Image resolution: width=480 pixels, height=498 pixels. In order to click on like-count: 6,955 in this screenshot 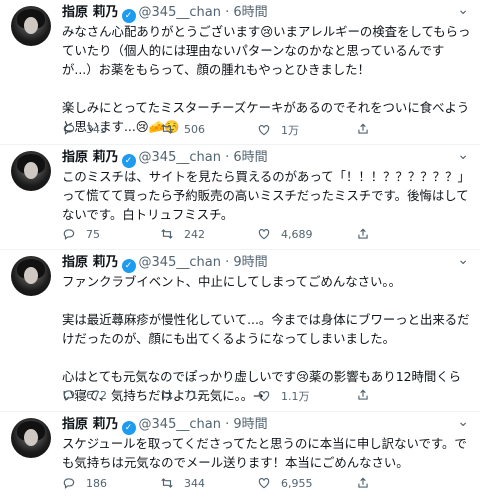, I will do `click(297, 483)`.